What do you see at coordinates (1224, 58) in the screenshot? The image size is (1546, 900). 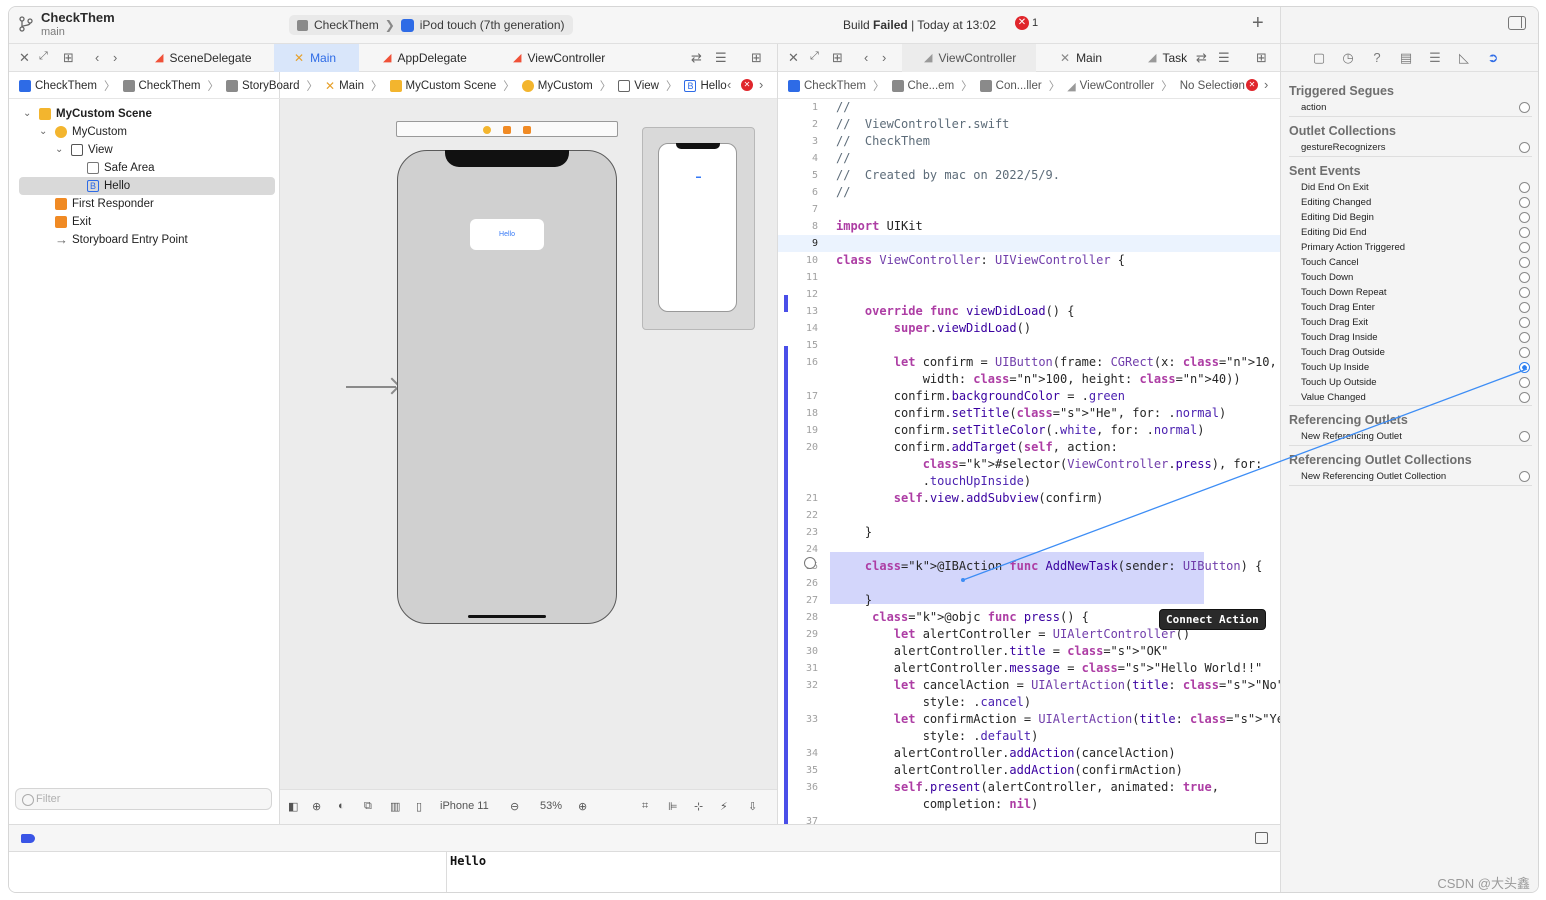 I see `menu-lines-icon: ☰` at bounding box center [1224, 58].